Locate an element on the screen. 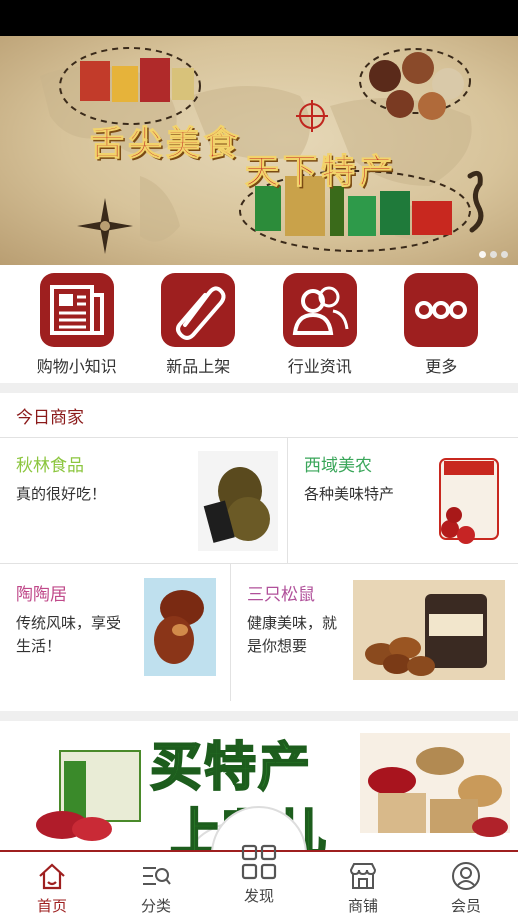 The height and width of the screenshot is (920, 518). quick-nav-shopping-tips: 购物小知识 is located at coordinates (77, 324).